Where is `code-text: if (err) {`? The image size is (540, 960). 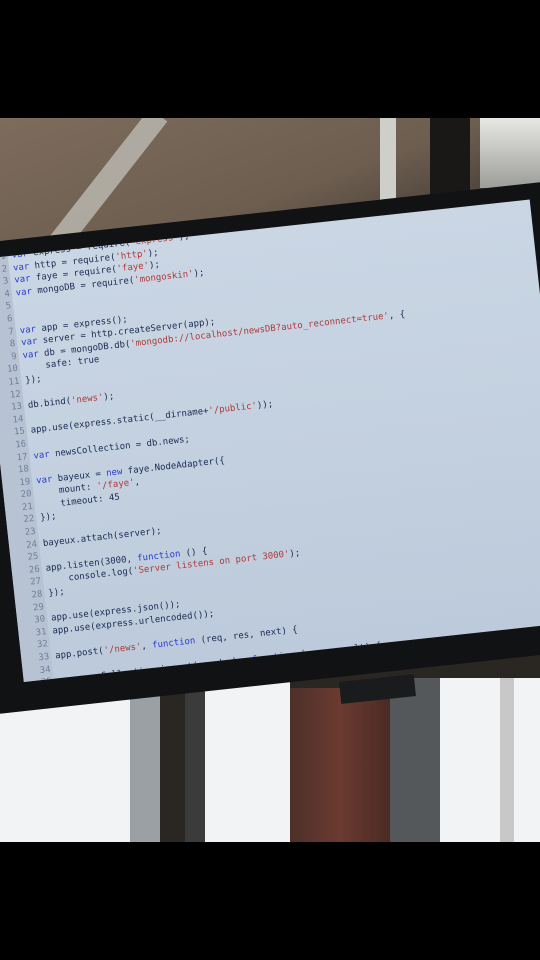
code-text: if (err) { is located at coordinates (108, 679).